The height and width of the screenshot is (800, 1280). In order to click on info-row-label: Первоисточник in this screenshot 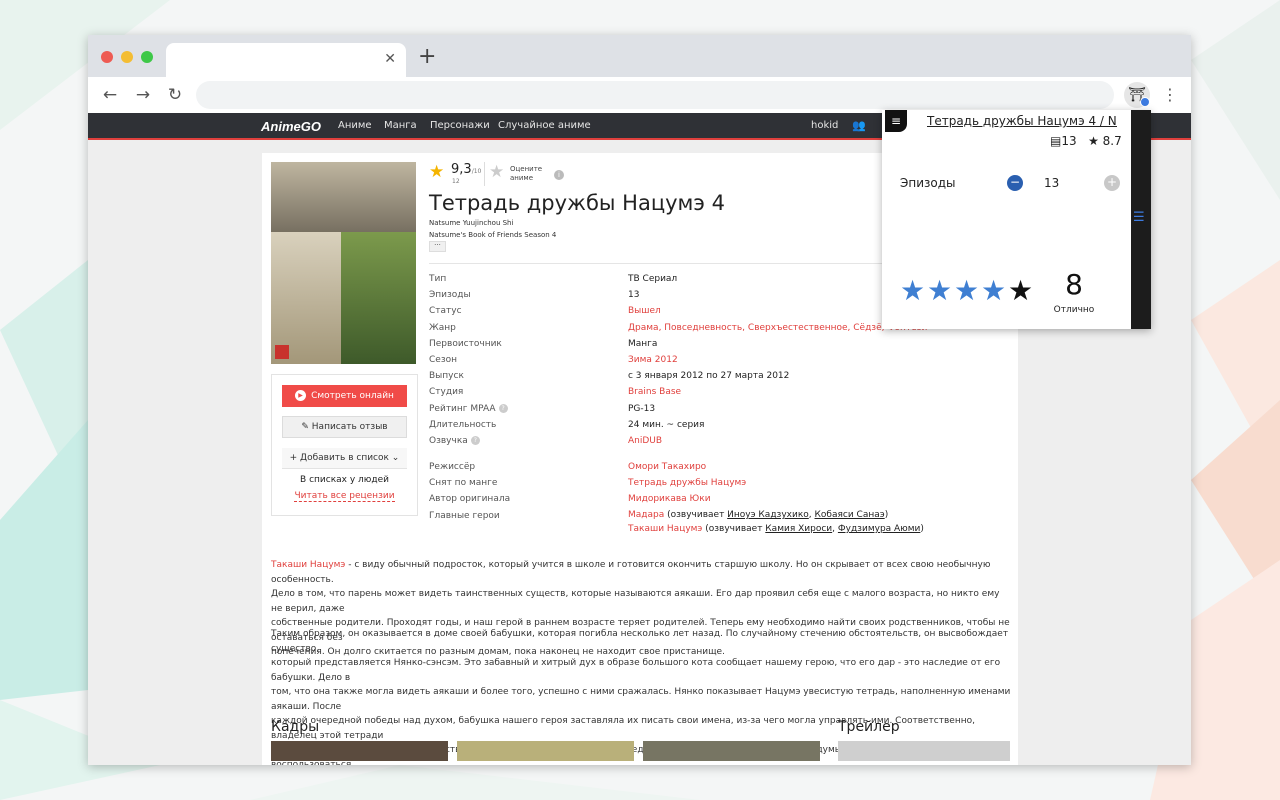, I will do `click(465, 344)`.